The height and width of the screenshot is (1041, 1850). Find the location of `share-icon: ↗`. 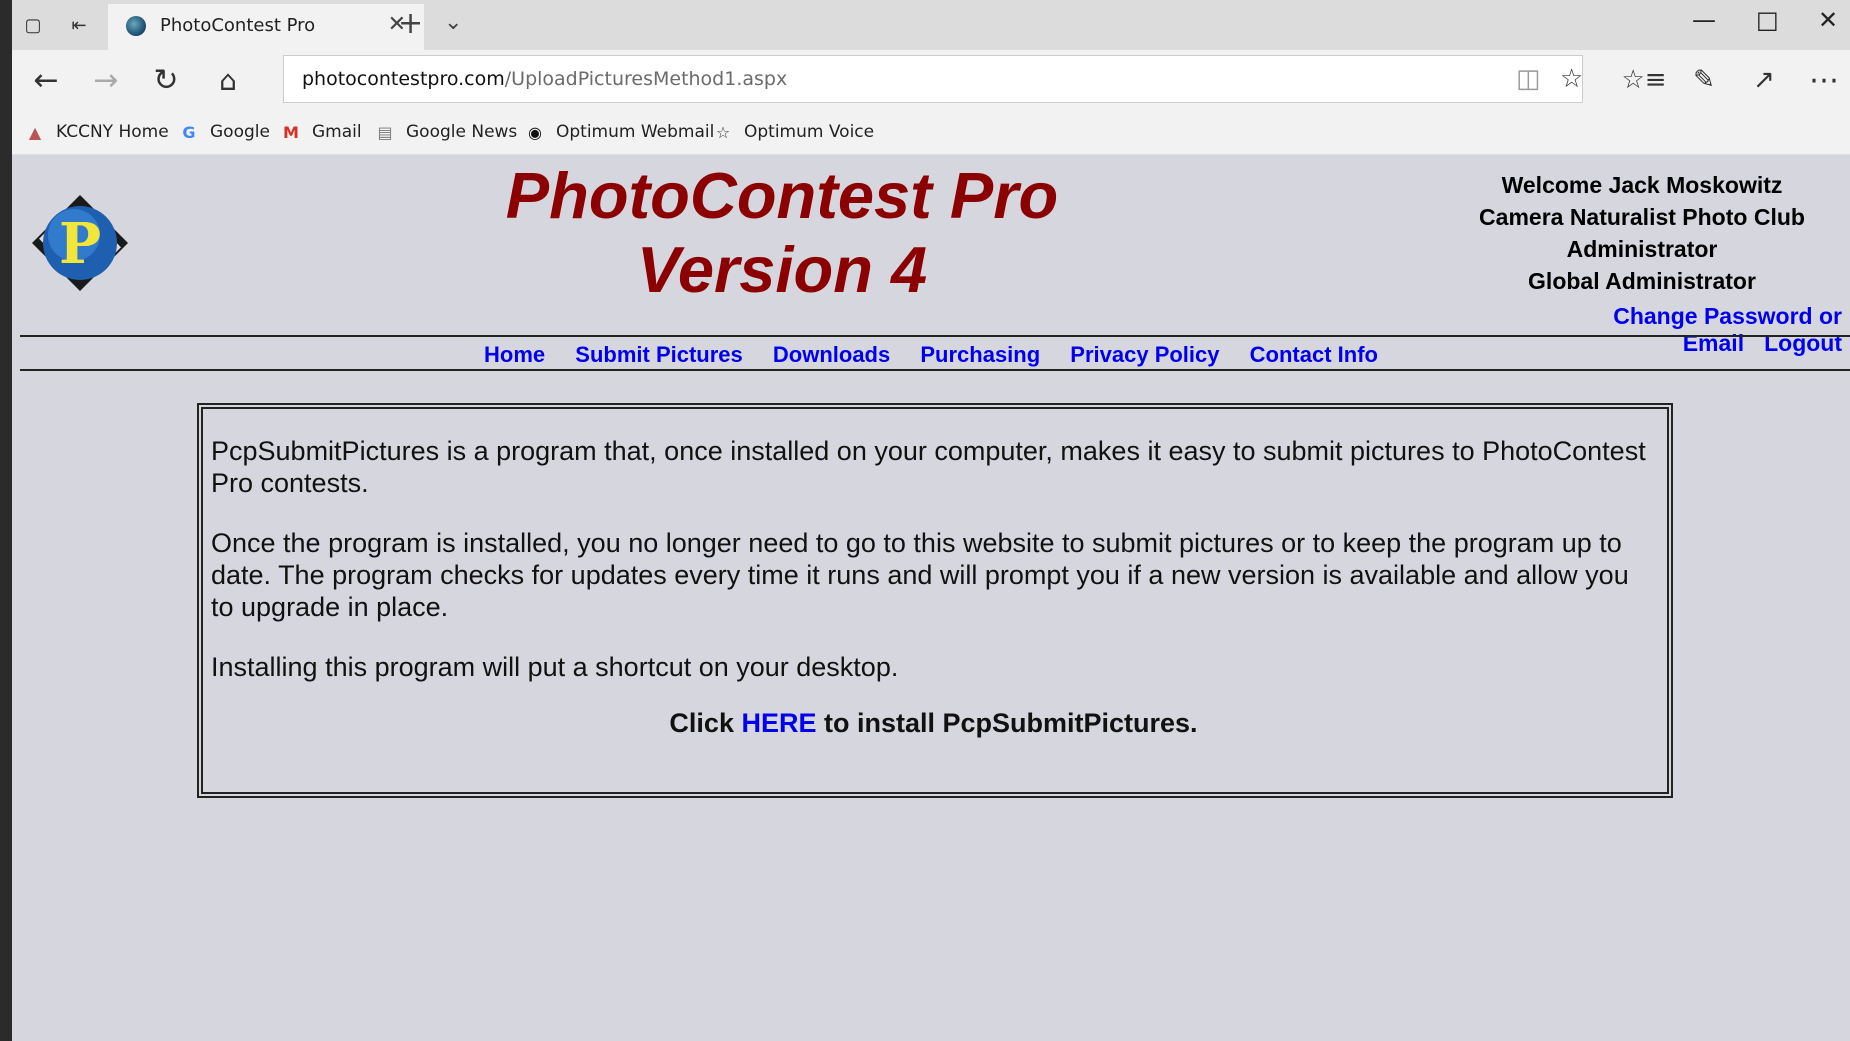

share-icon: ↗ is located at coordinates (1764, 80).